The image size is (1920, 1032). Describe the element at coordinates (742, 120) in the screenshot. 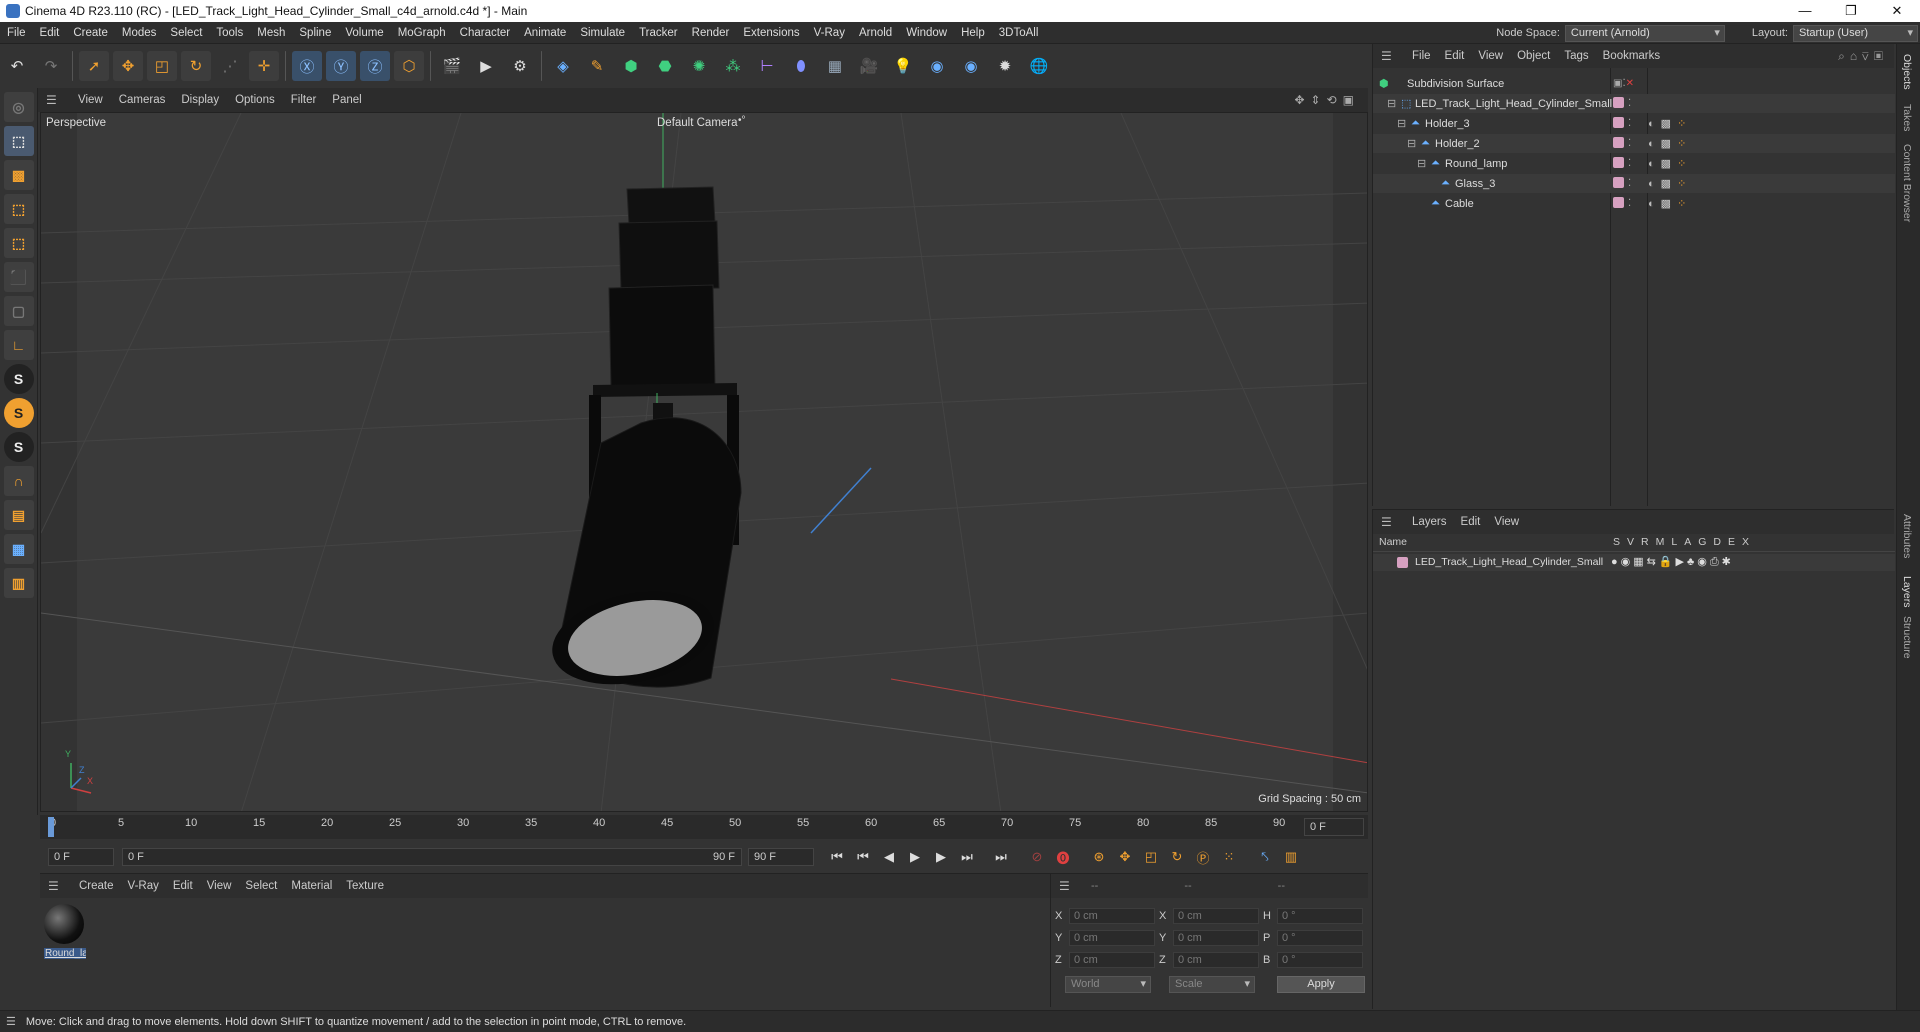

I see `camera-link-icon: •°` at that location.